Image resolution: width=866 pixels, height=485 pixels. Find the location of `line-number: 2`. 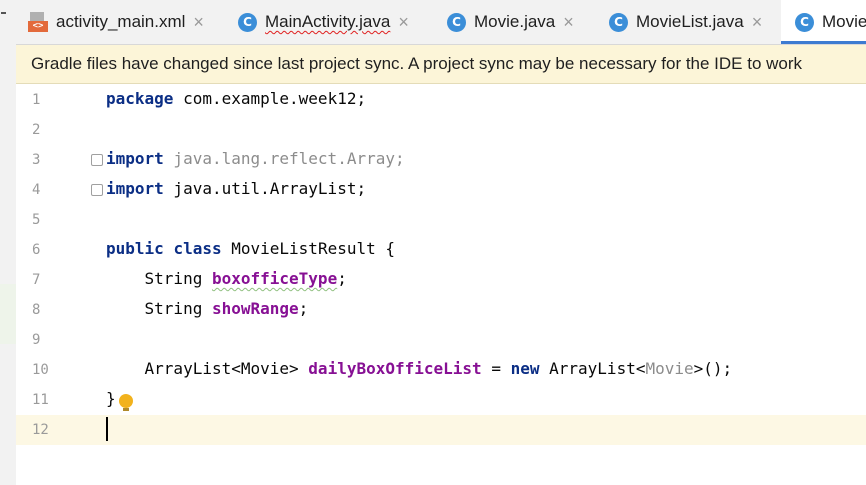

line-number: 2 is located at coordinates (36, 130).